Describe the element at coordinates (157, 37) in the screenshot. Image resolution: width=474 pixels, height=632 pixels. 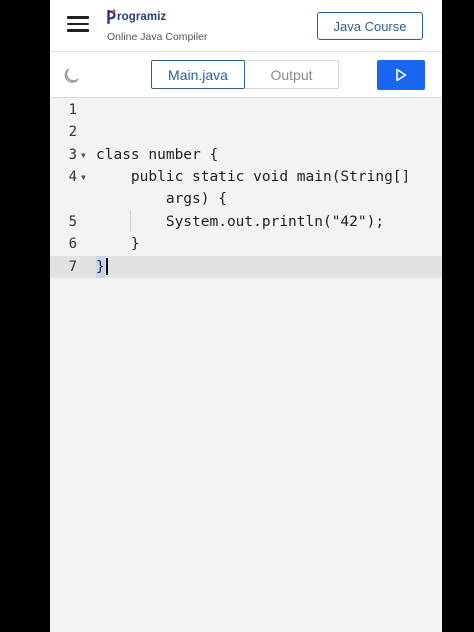
I see `page-subtitle: Online Java Compiler` at that location.